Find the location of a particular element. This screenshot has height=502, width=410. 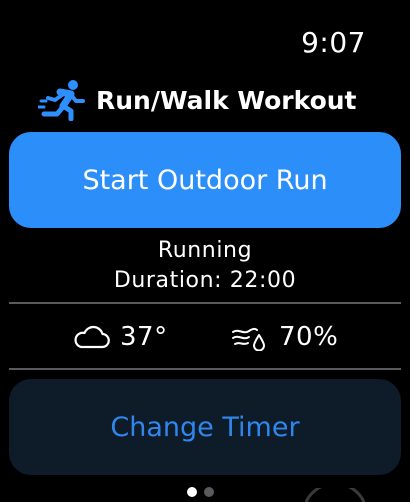

humidity-icon is located at coordinates (250, 337).